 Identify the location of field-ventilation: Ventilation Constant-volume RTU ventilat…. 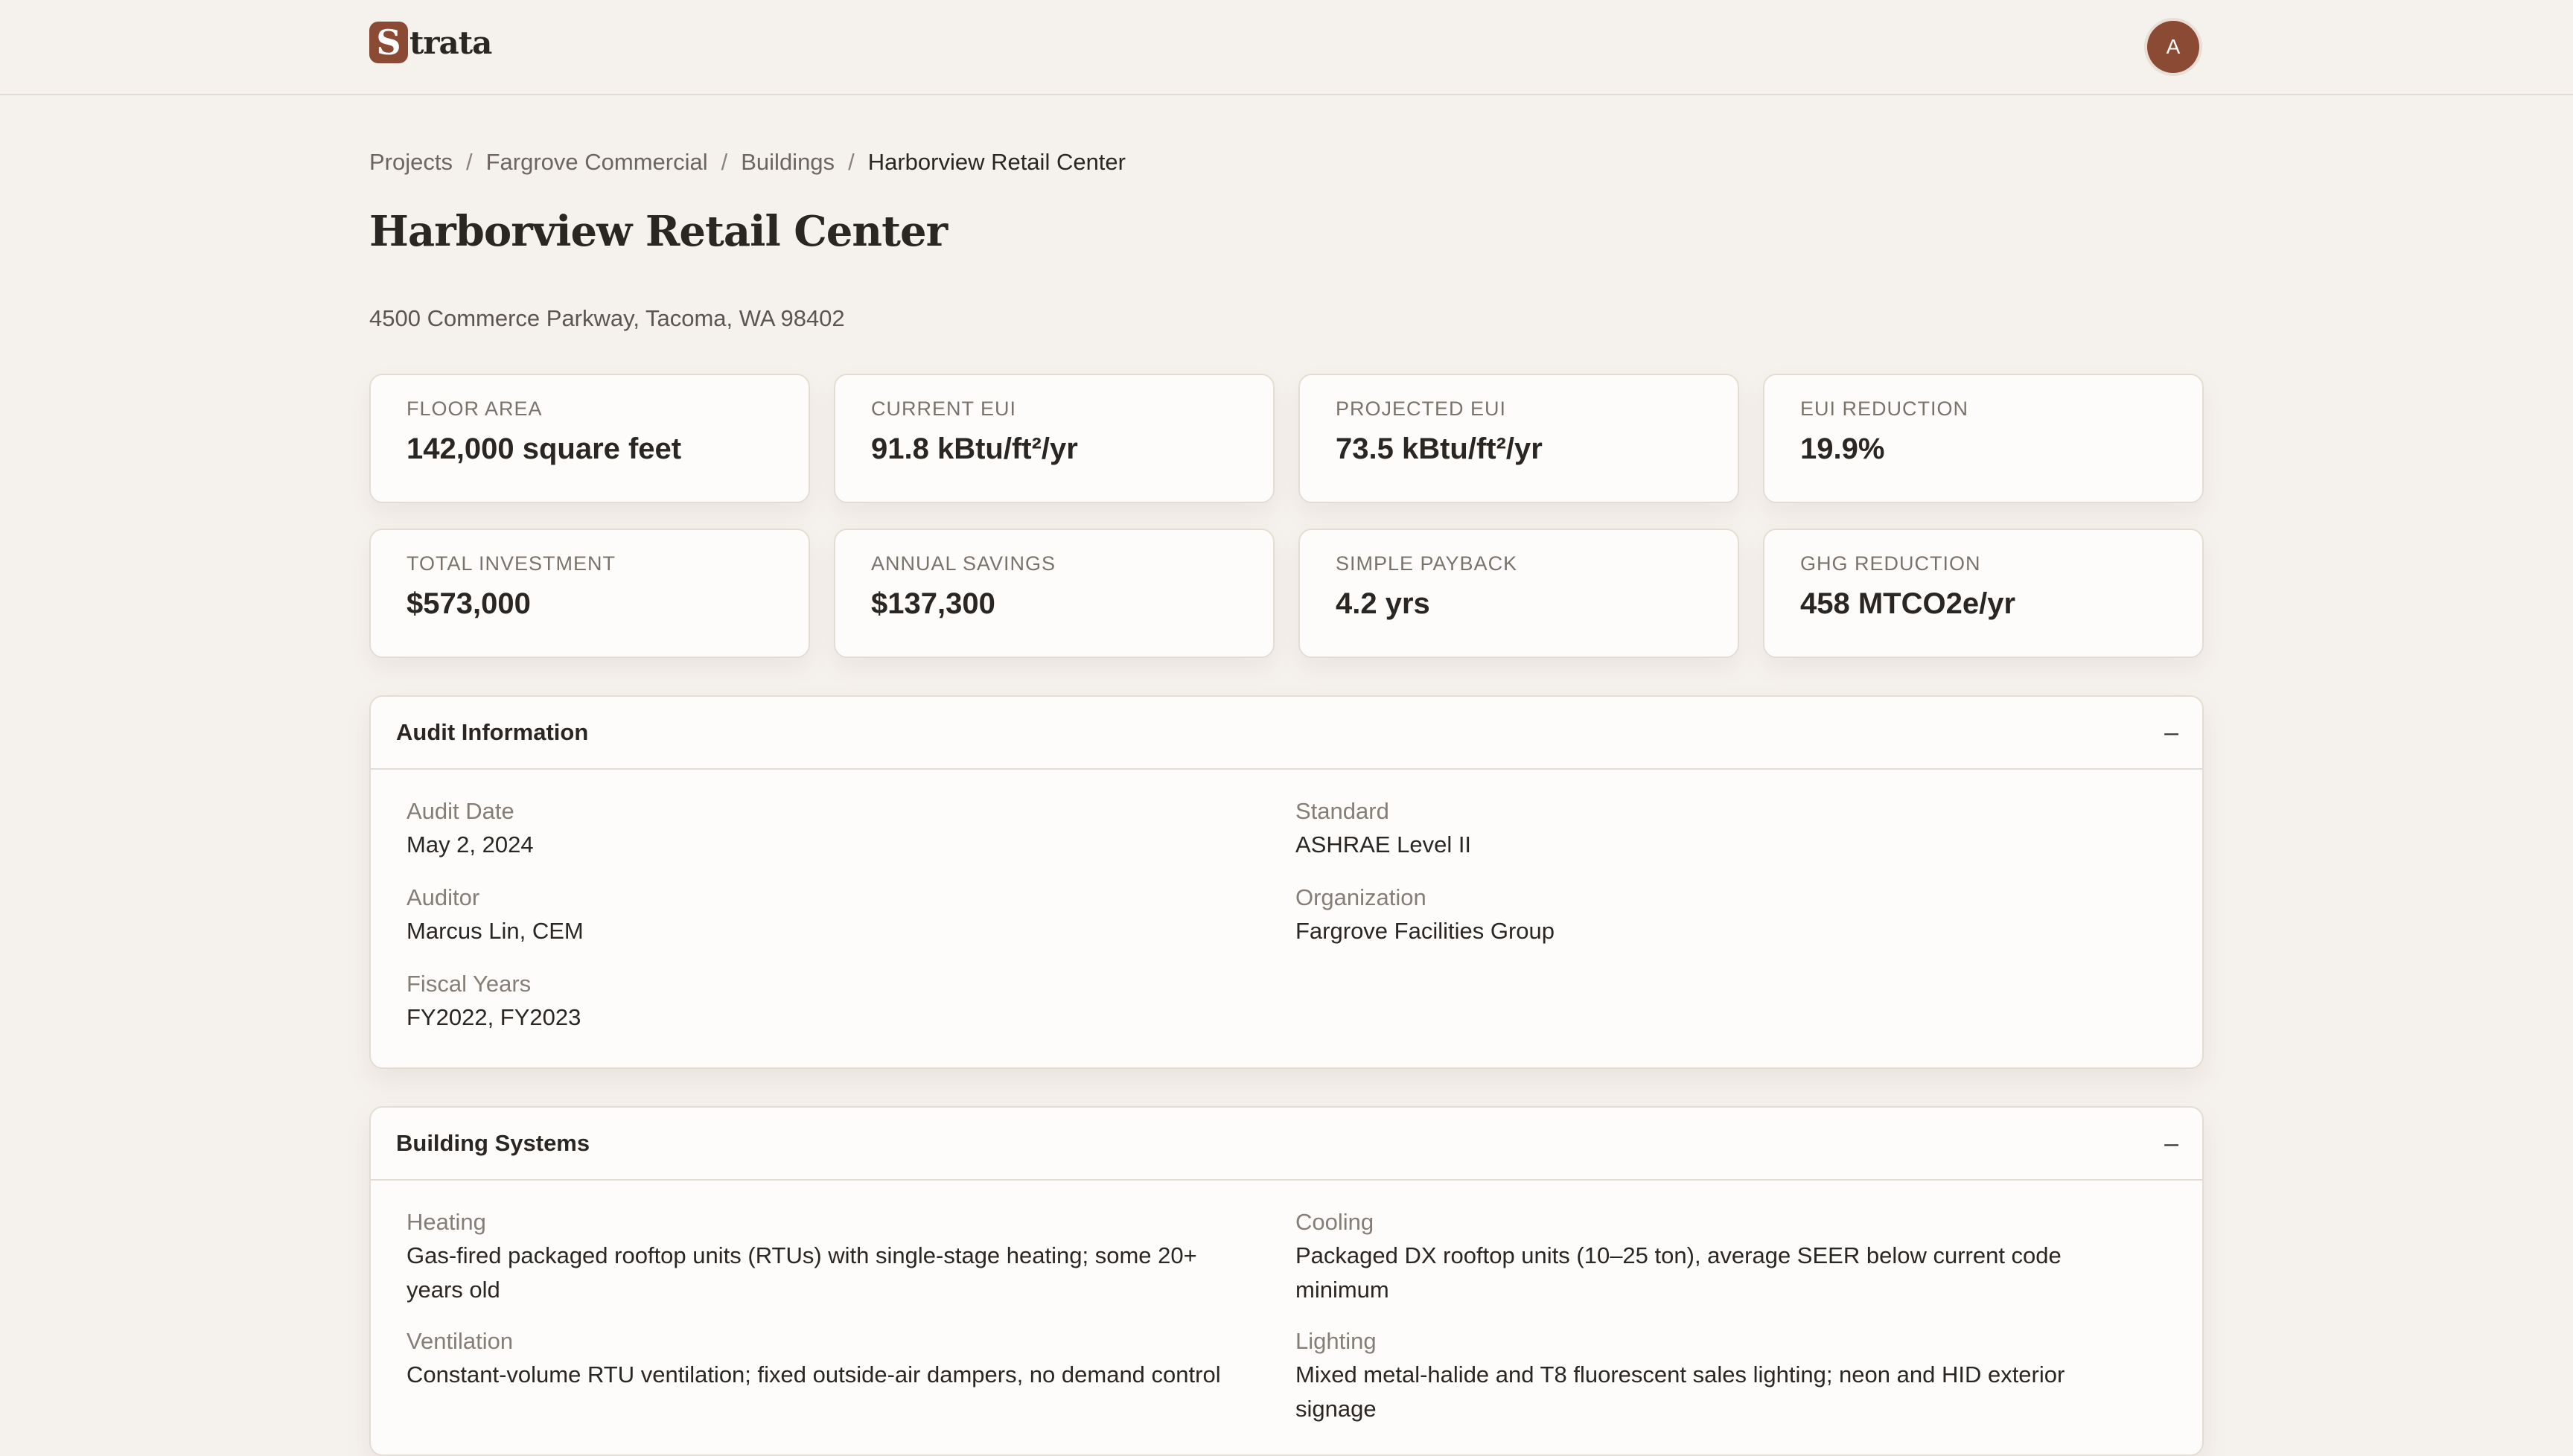
(845, 1358).